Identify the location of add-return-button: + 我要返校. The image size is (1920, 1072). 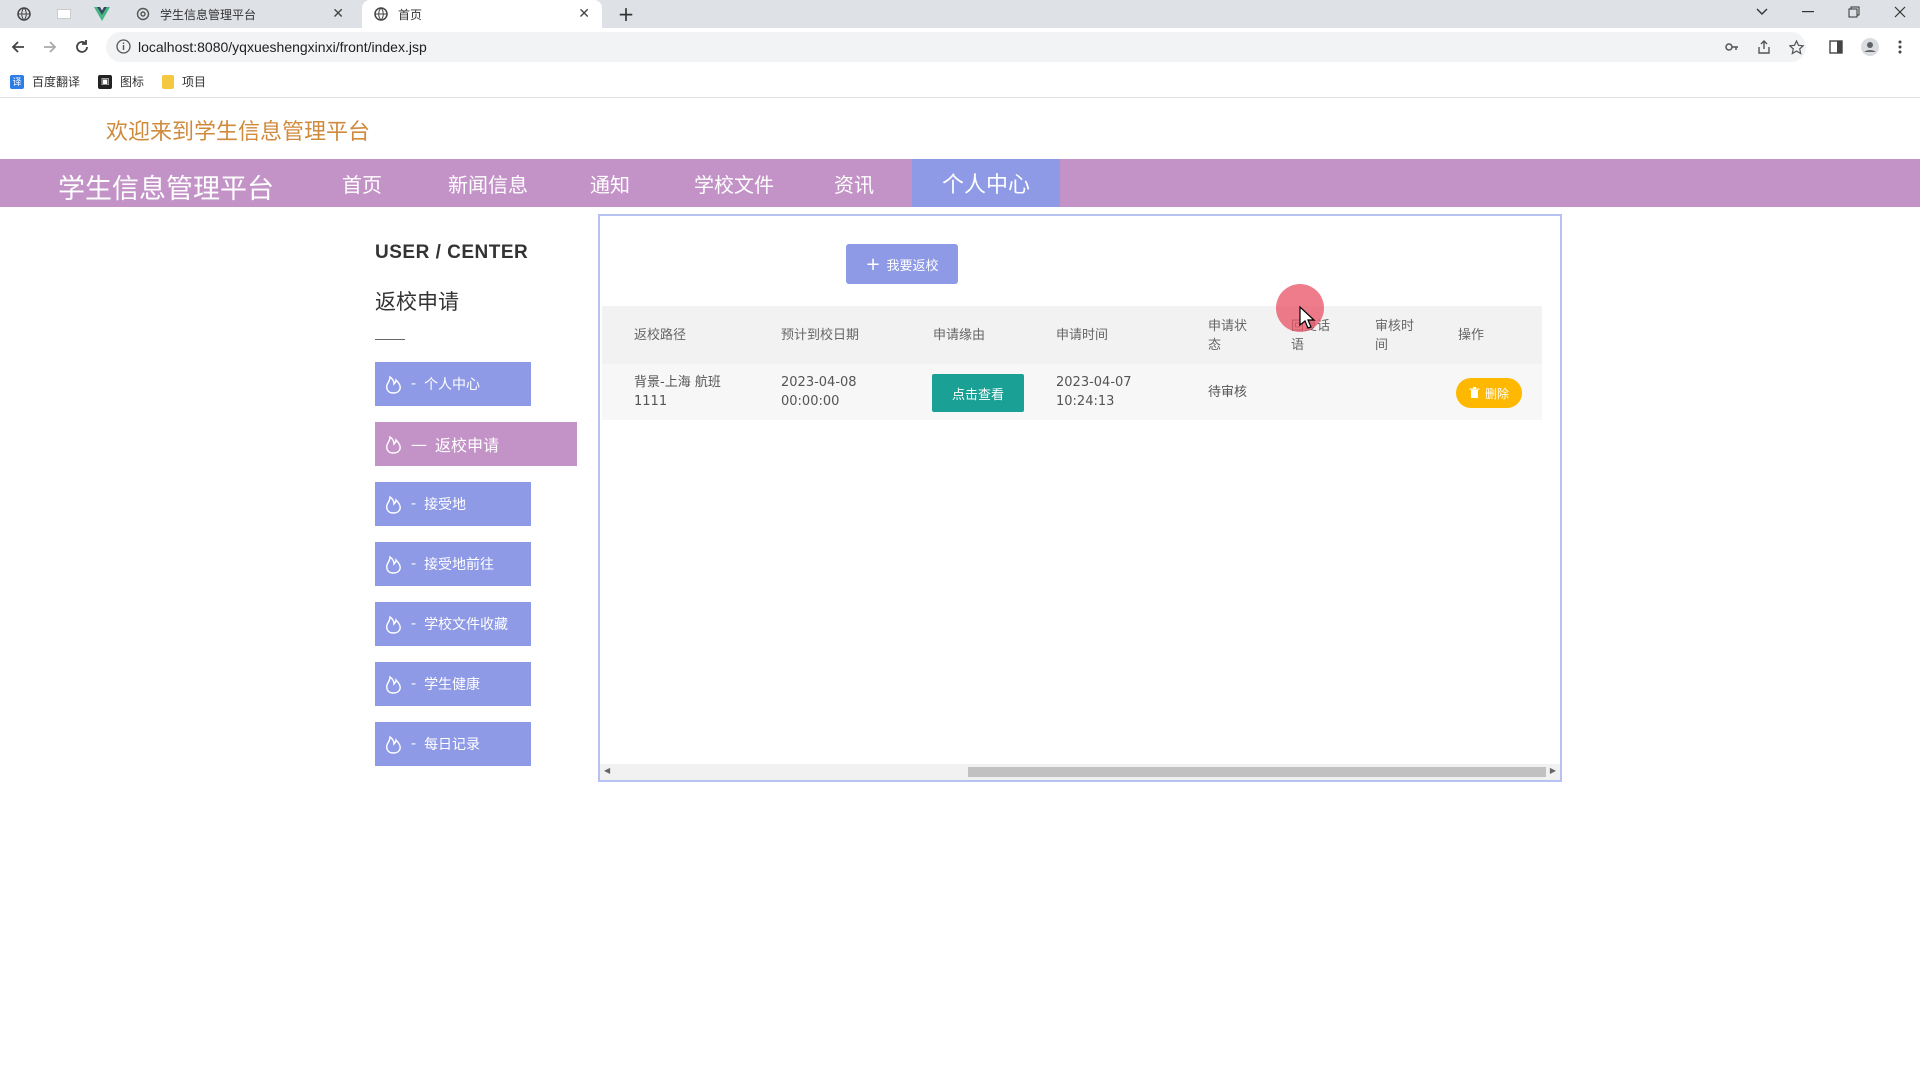
(902, 264).